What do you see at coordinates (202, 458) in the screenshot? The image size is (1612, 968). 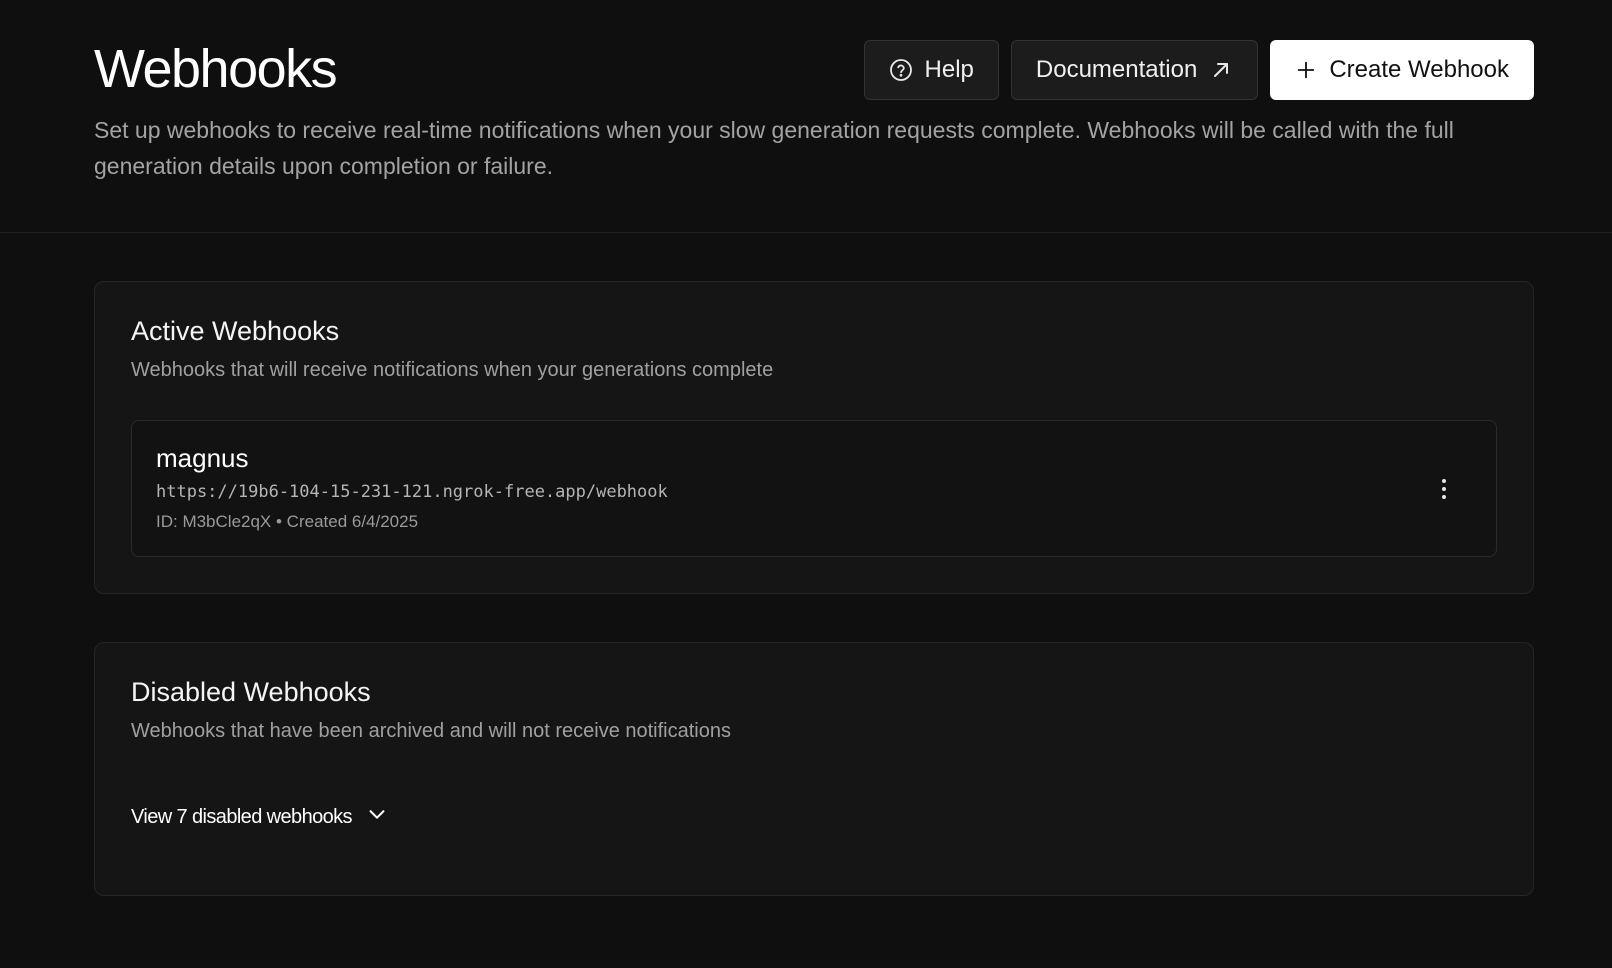 I see `webhook-name: magnus` at bounding box center [202, 458].